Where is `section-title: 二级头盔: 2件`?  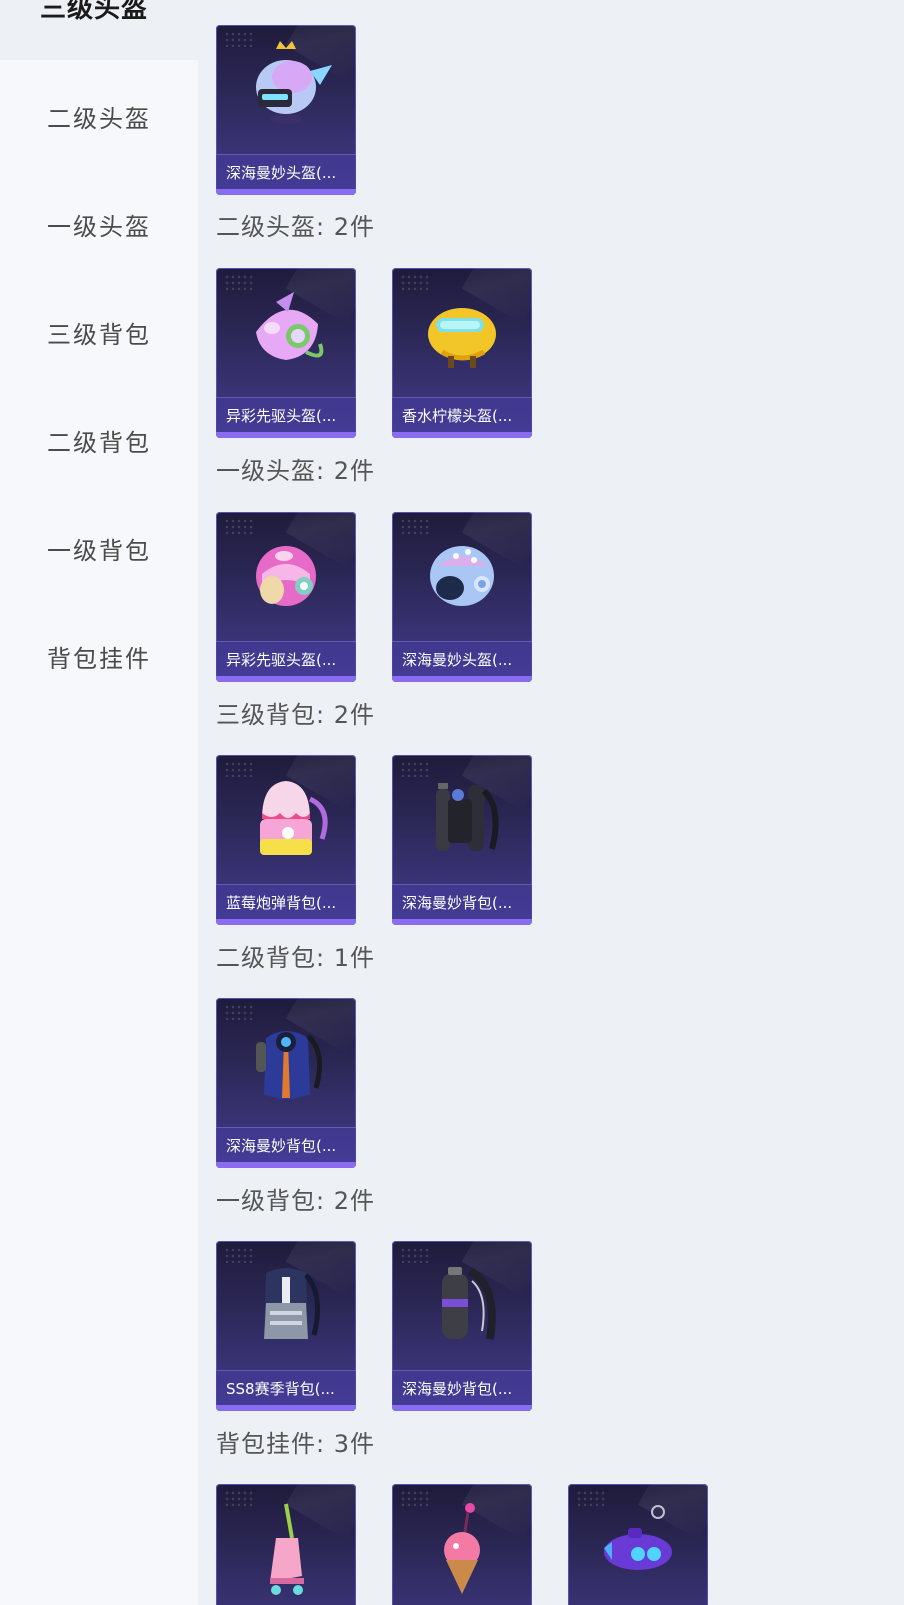
section-title: 二级头盔: 2件 is located at coordinates (295, 227).